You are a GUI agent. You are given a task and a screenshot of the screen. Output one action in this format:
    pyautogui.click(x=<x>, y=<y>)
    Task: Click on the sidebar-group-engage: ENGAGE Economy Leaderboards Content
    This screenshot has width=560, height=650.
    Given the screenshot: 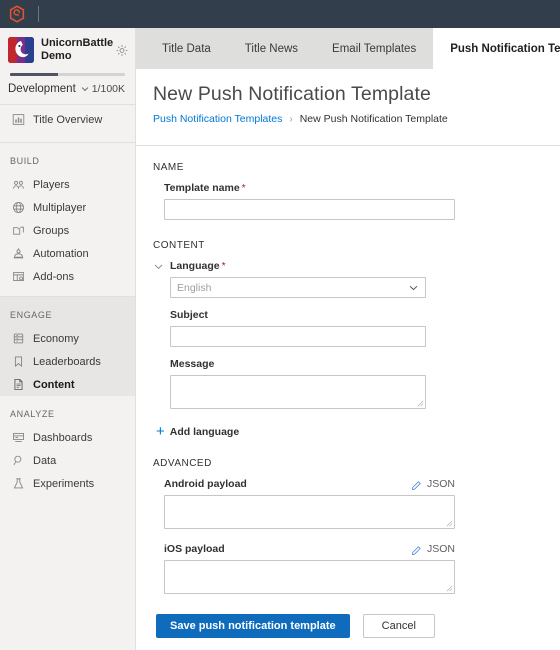 What is the action you would take?
    pyautogui.click(x=67, y=346)
    